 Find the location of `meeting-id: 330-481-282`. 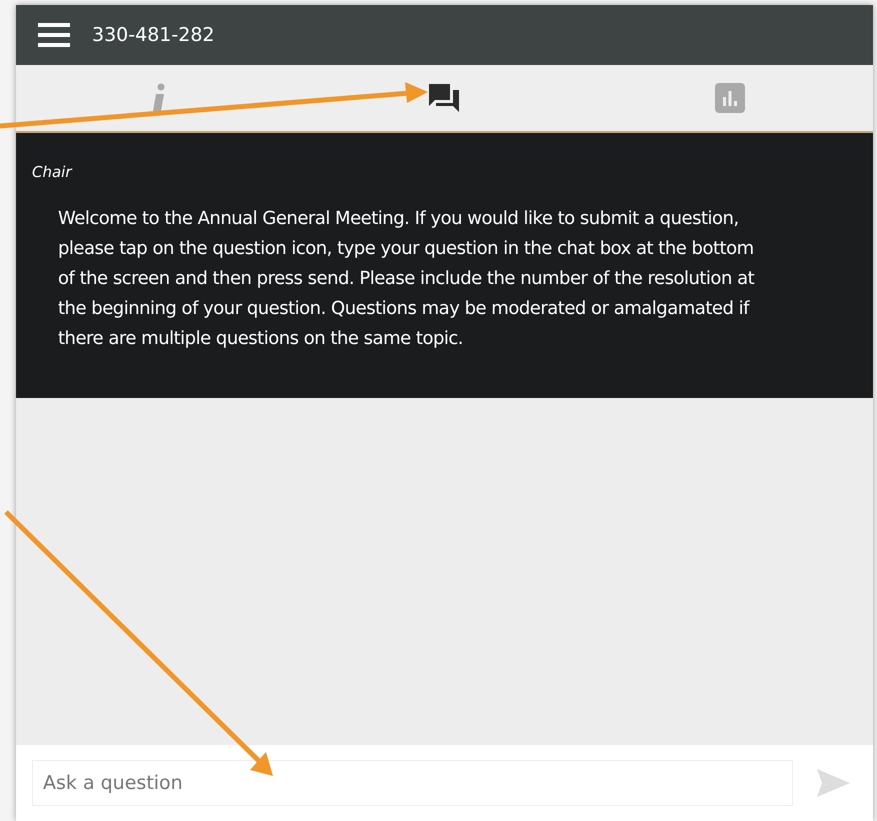

meeting-id: 330-481-282 is located at coordinates (153, 35).